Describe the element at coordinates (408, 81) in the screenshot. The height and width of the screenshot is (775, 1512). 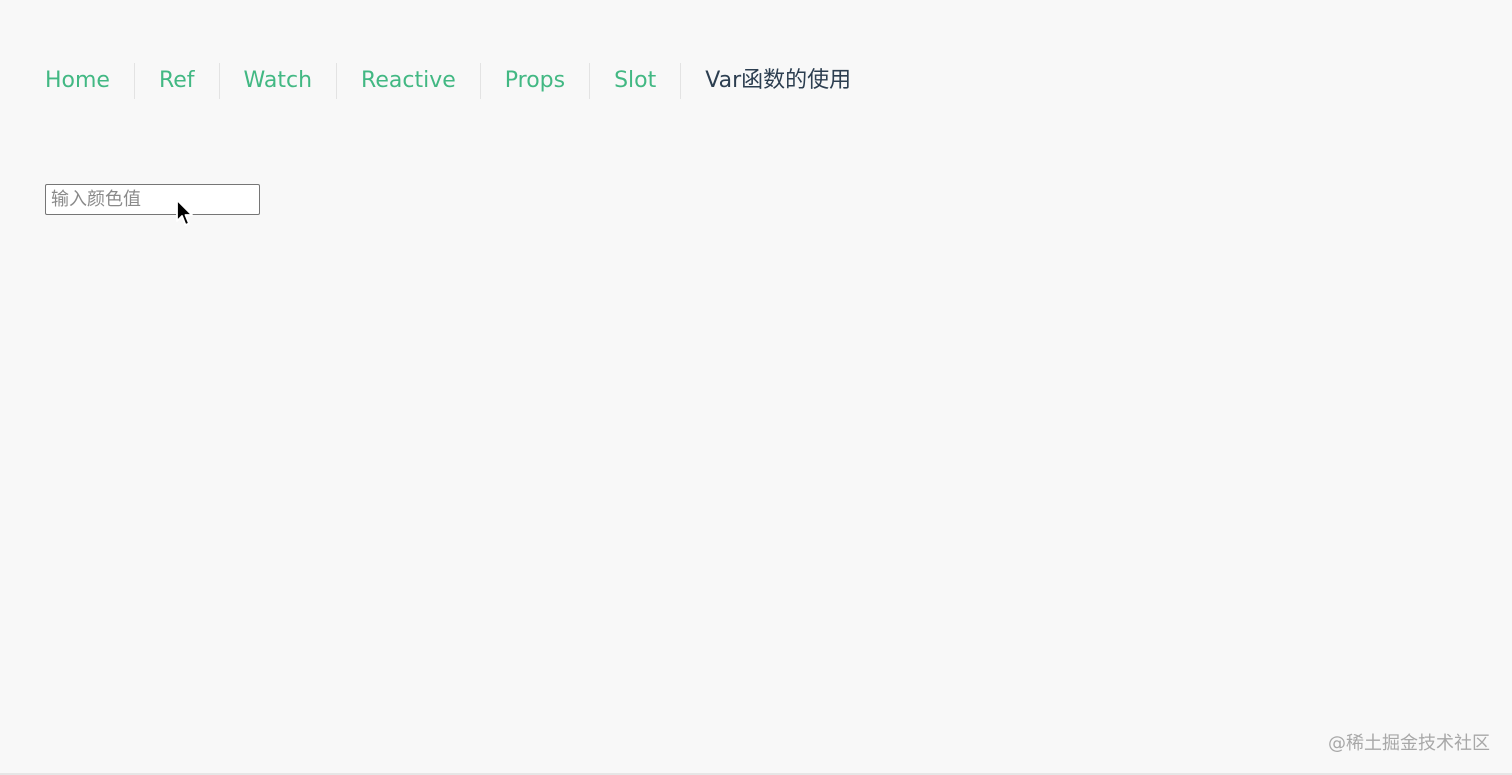
I see `nav-link-reactive: Reactive` at that location.